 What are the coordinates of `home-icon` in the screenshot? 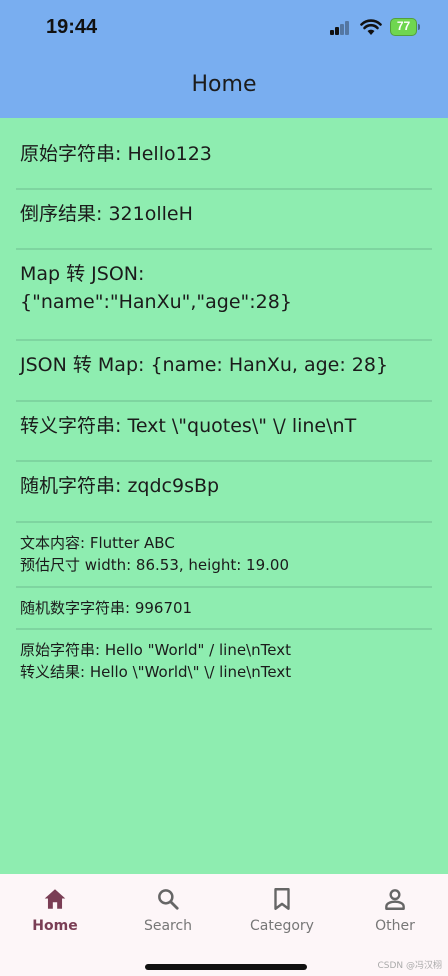 It's located at (55, 899).